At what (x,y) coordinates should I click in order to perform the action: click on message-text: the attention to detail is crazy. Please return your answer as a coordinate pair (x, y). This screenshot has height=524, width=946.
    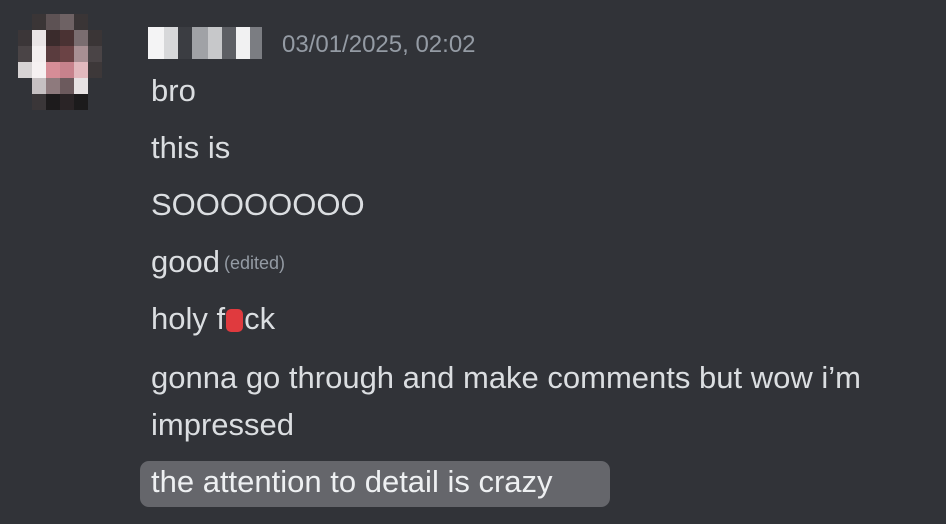
    Looking at the image, I should click on (352, 481).